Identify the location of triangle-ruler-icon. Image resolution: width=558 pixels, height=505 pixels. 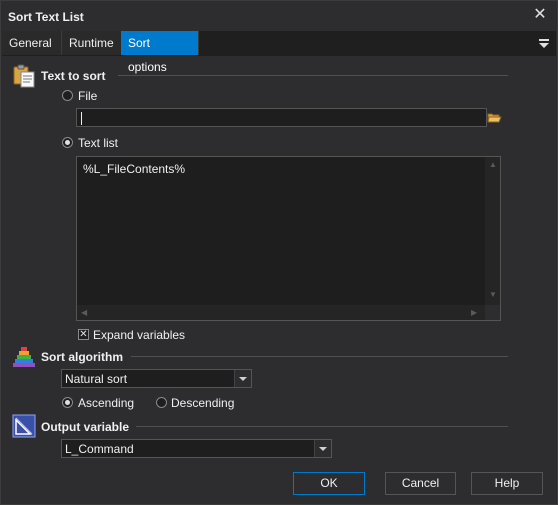
(24, 426).